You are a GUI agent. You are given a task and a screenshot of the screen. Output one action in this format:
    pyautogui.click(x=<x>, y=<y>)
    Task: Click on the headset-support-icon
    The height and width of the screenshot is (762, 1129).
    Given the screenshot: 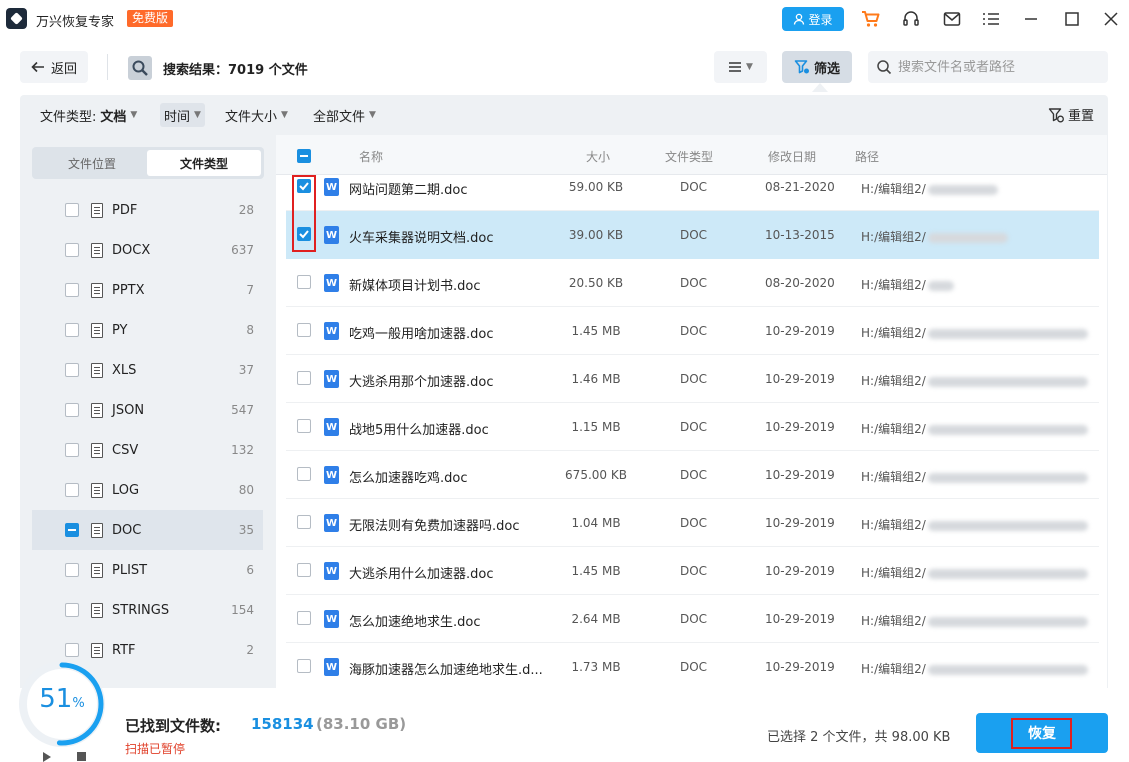 What is the action you would take?
    pyautogui.click(x=911, y=19)
    